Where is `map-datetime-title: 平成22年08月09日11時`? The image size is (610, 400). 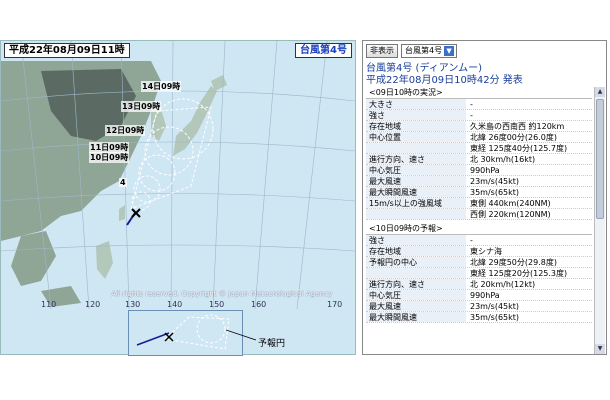 map-datetime-title: 平成22年08月09日11時 is located at coordinates (67, 50).